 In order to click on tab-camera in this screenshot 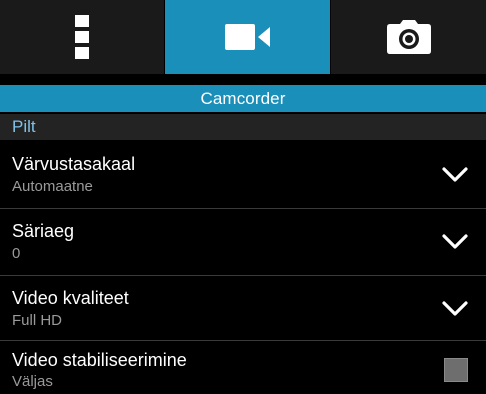, I will do `click(408, 37)`.